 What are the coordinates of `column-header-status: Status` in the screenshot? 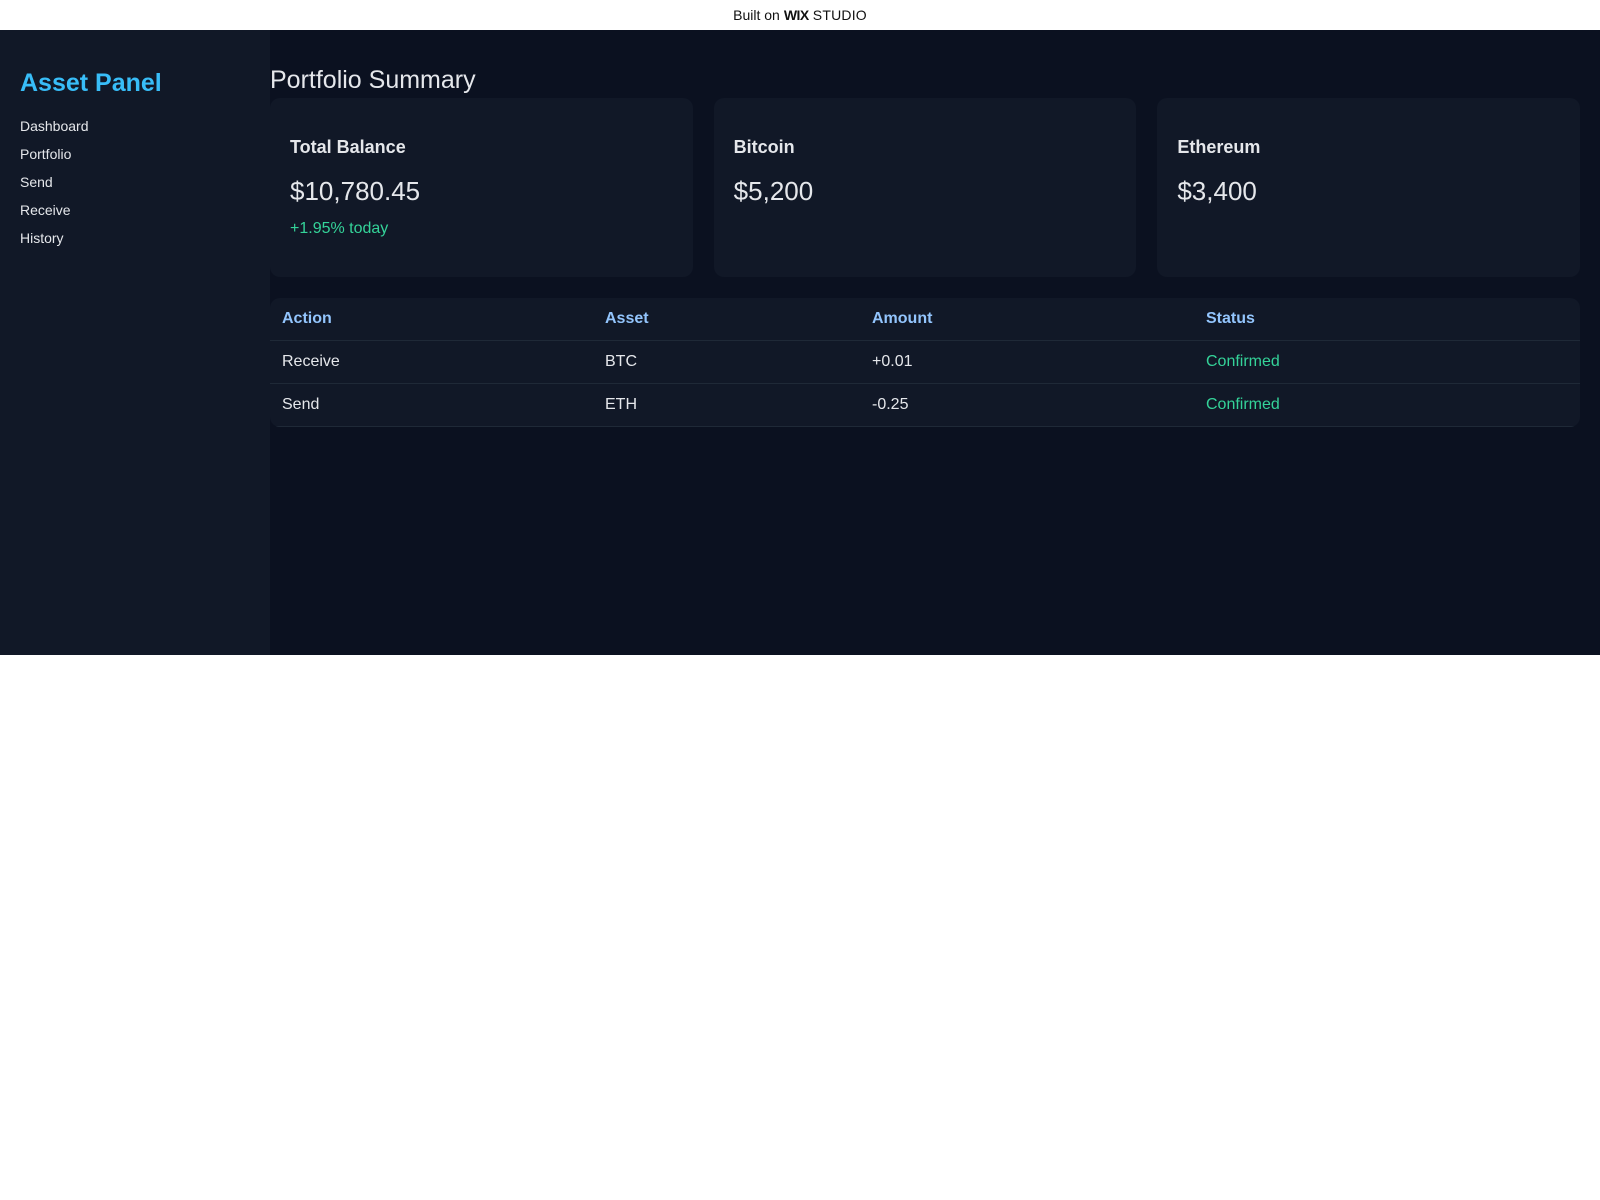 It's located at (1387, 319).